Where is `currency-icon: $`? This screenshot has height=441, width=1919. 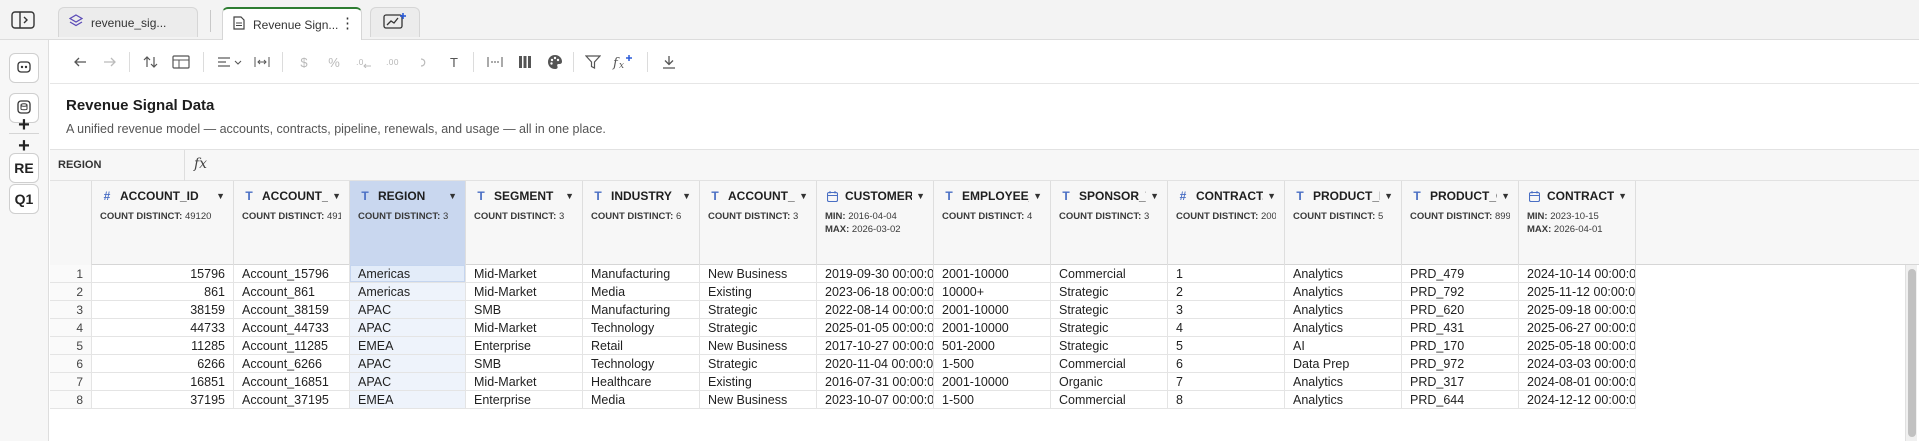 currency-icon: $ is located at coordinates (304, 62).